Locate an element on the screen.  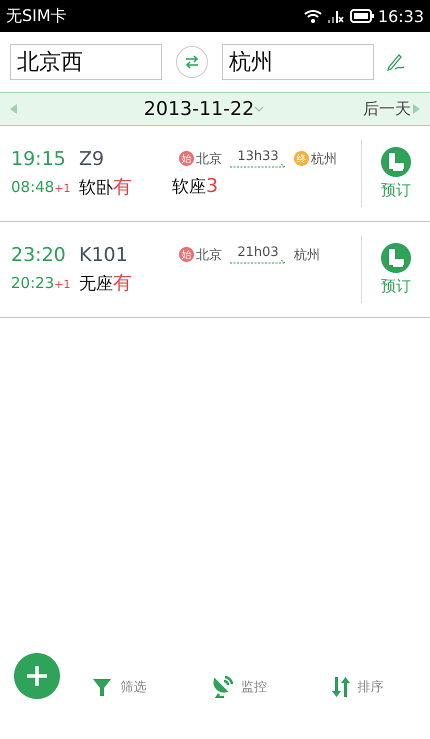
filter-icon is located at coordinates (102, 687).